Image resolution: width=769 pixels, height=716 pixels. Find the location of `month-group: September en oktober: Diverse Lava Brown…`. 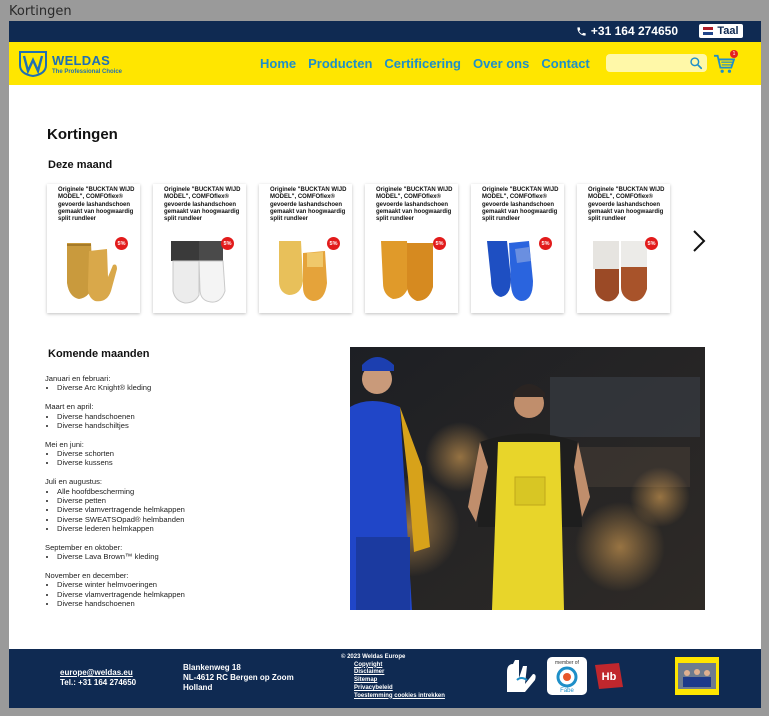

month-group: September en oktober: Diverse Lava Brown… is located at coordinates (115, 552).